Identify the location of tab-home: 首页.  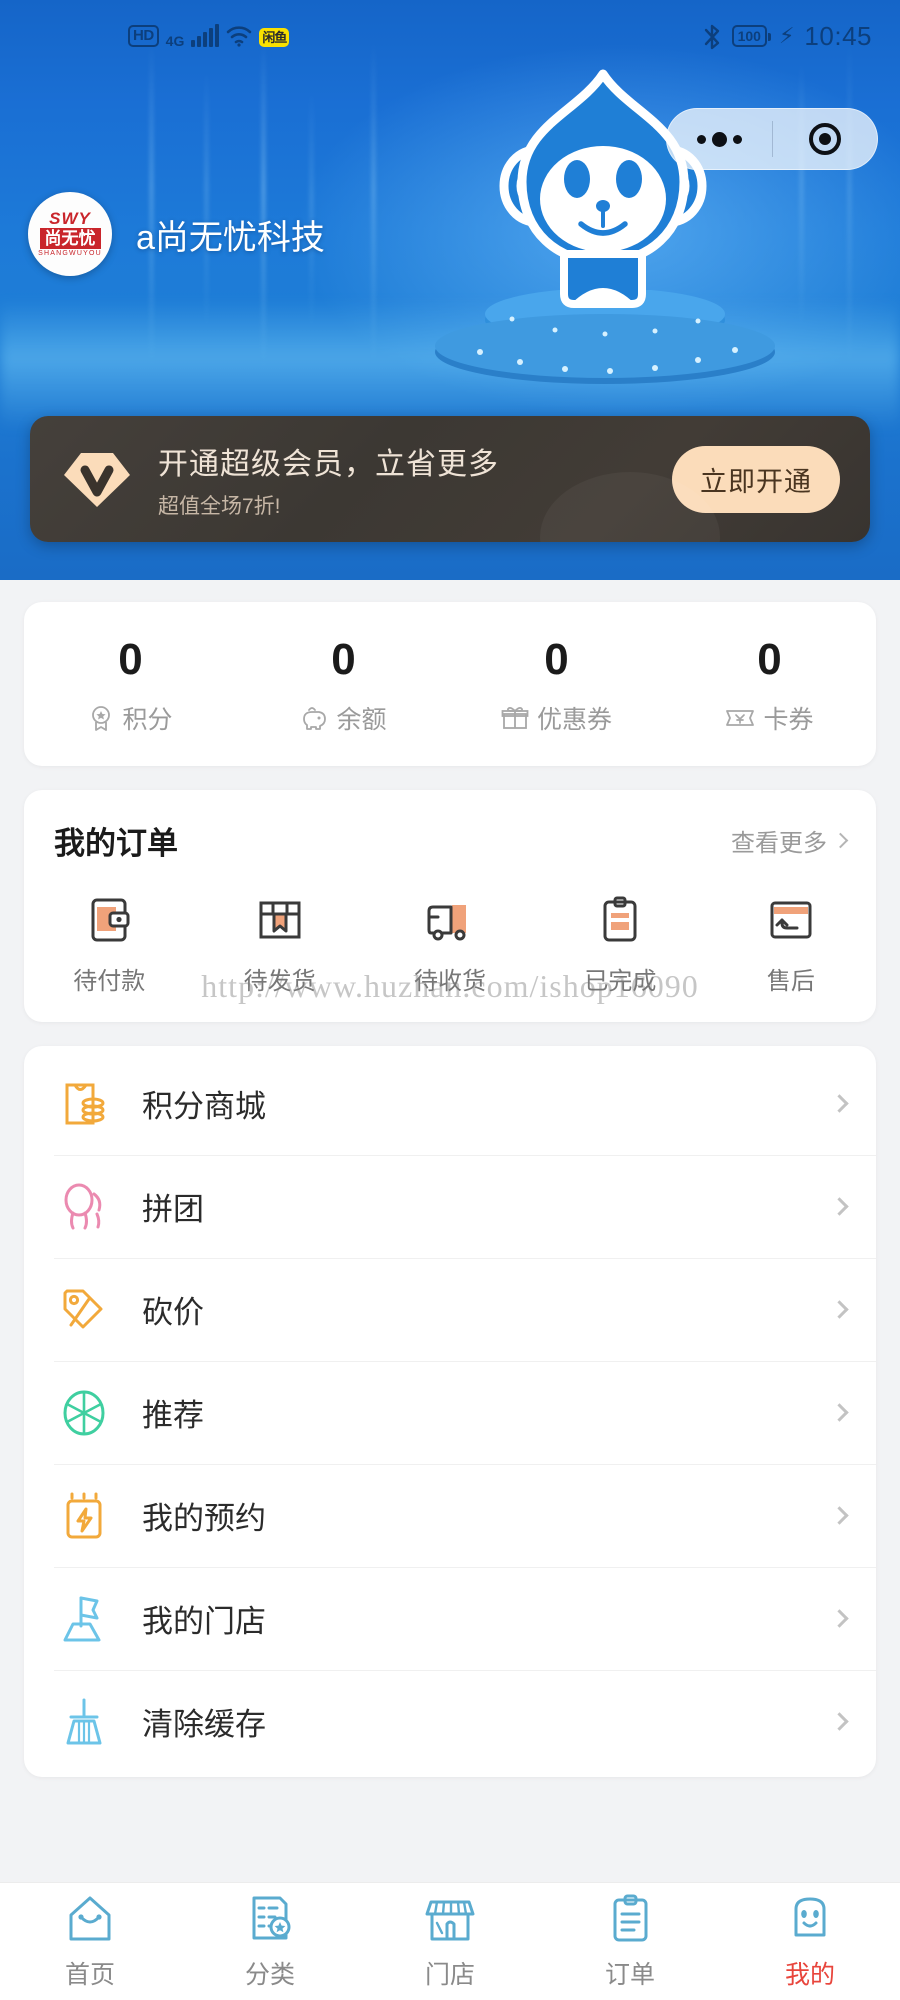
(90, 1942).